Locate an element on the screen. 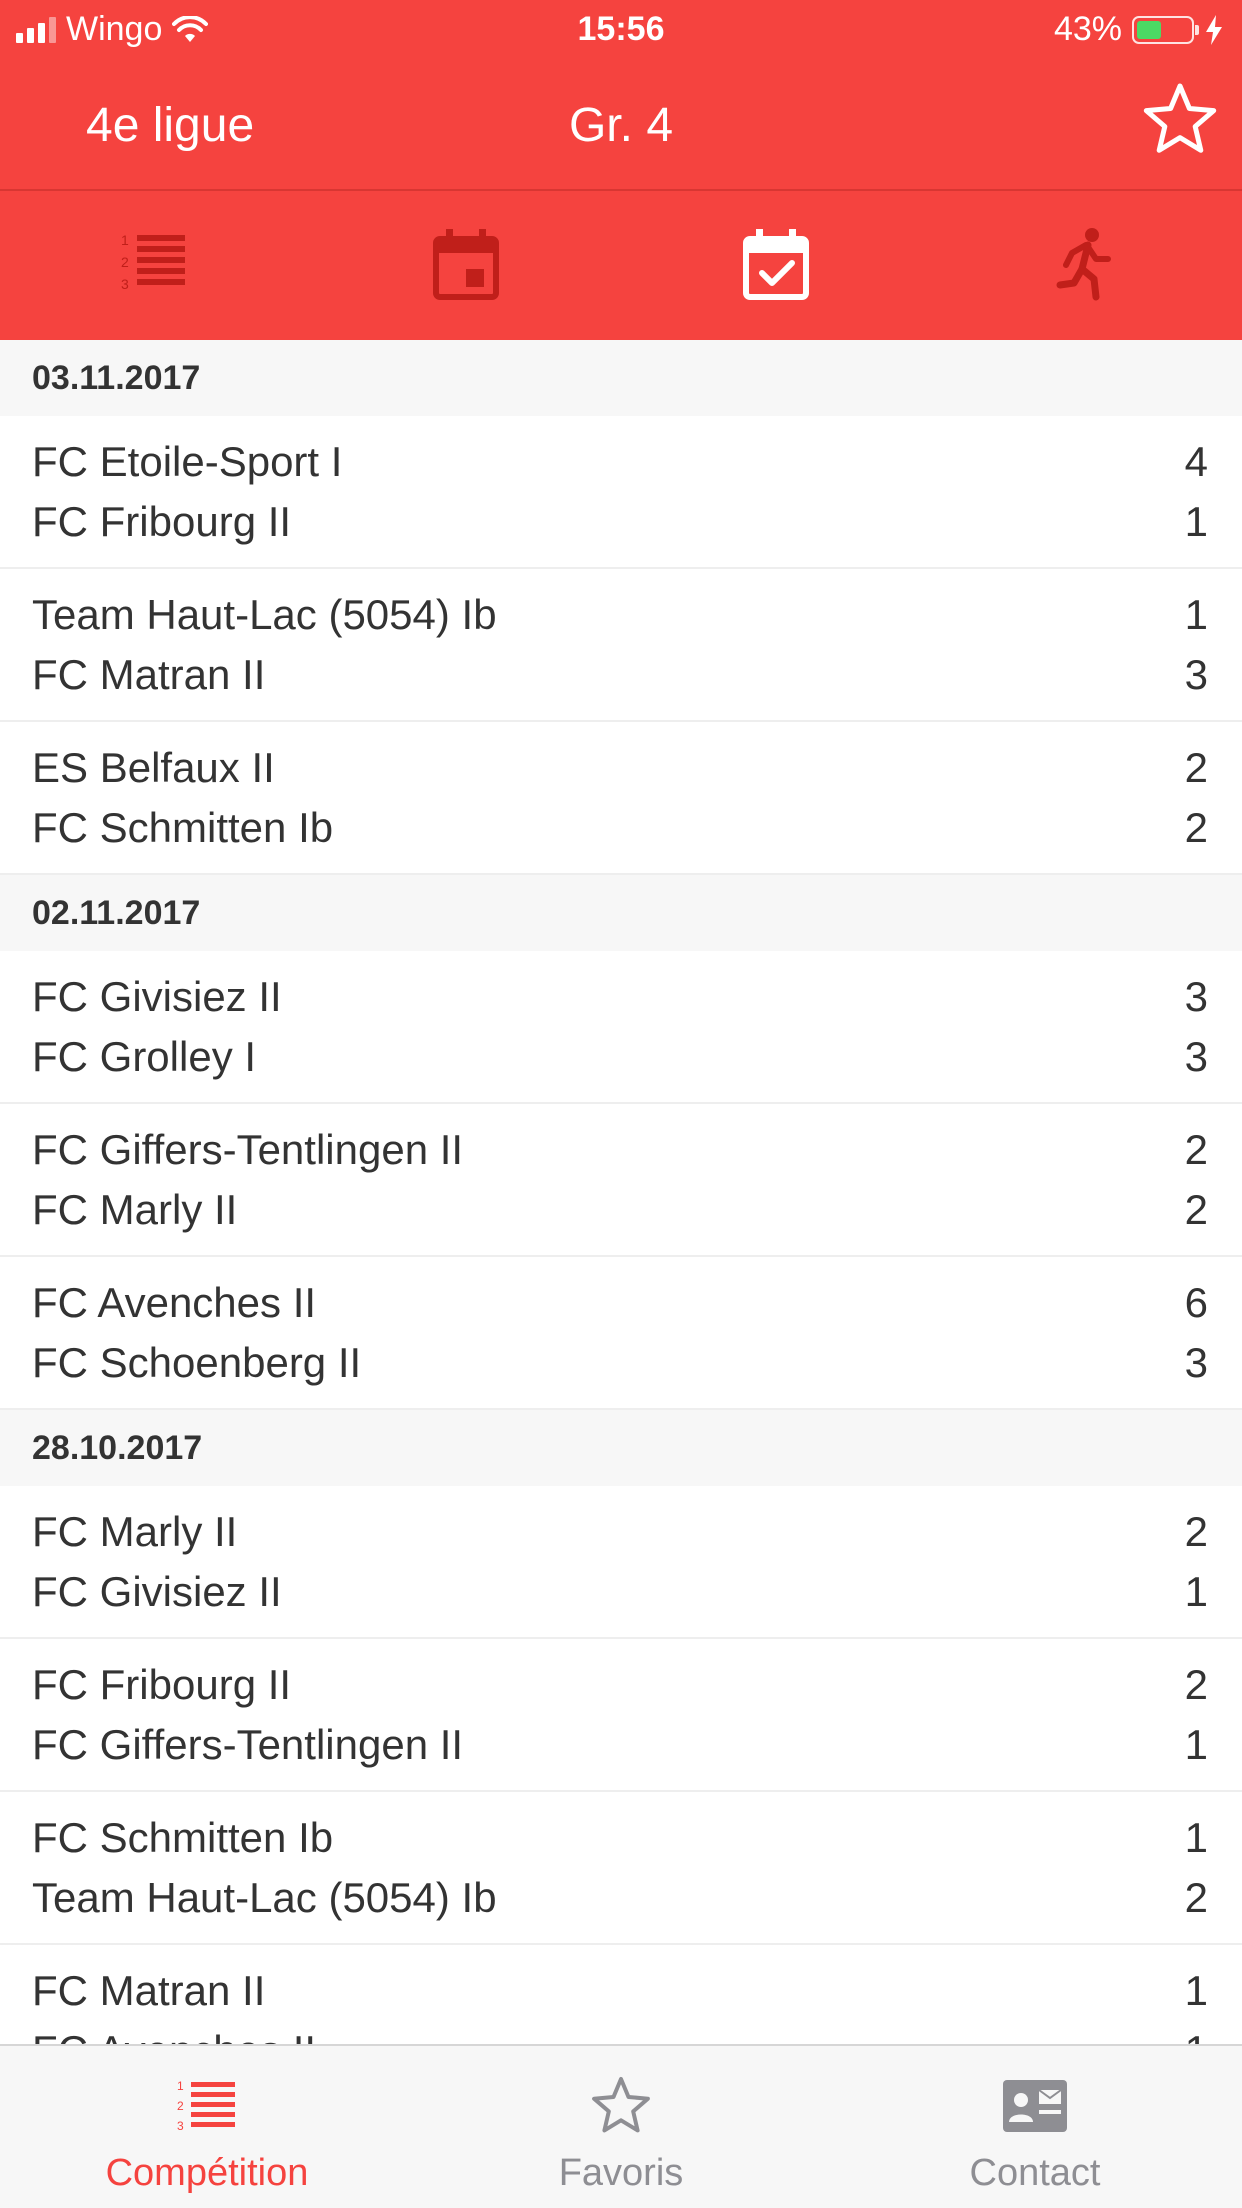  favorite-star-icon is located at coordinates (1180, 120).